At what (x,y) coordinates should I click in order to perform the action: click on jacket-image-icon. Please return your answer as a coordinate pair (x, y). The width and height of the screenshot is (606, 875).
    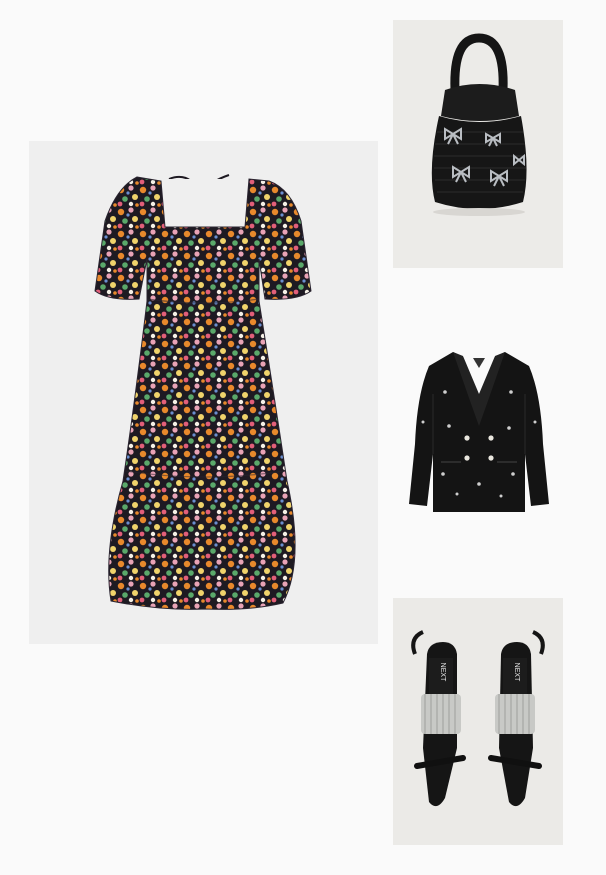
    Looking at the image, I should click on (479, 432).